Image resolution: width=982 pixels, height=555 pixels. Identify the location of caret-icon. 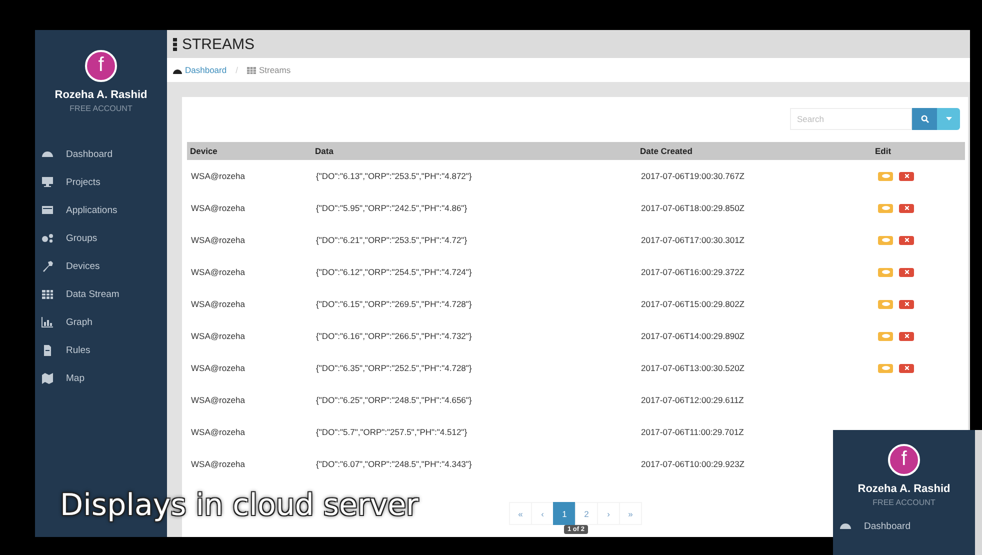
(949, 119).